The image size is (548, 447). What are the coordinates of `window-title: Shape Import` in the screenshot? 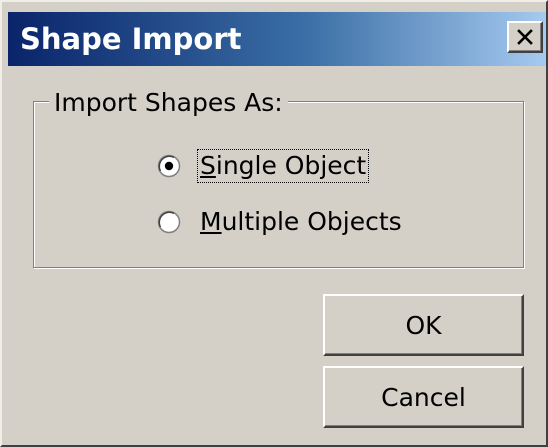 It's located at (131, 39).